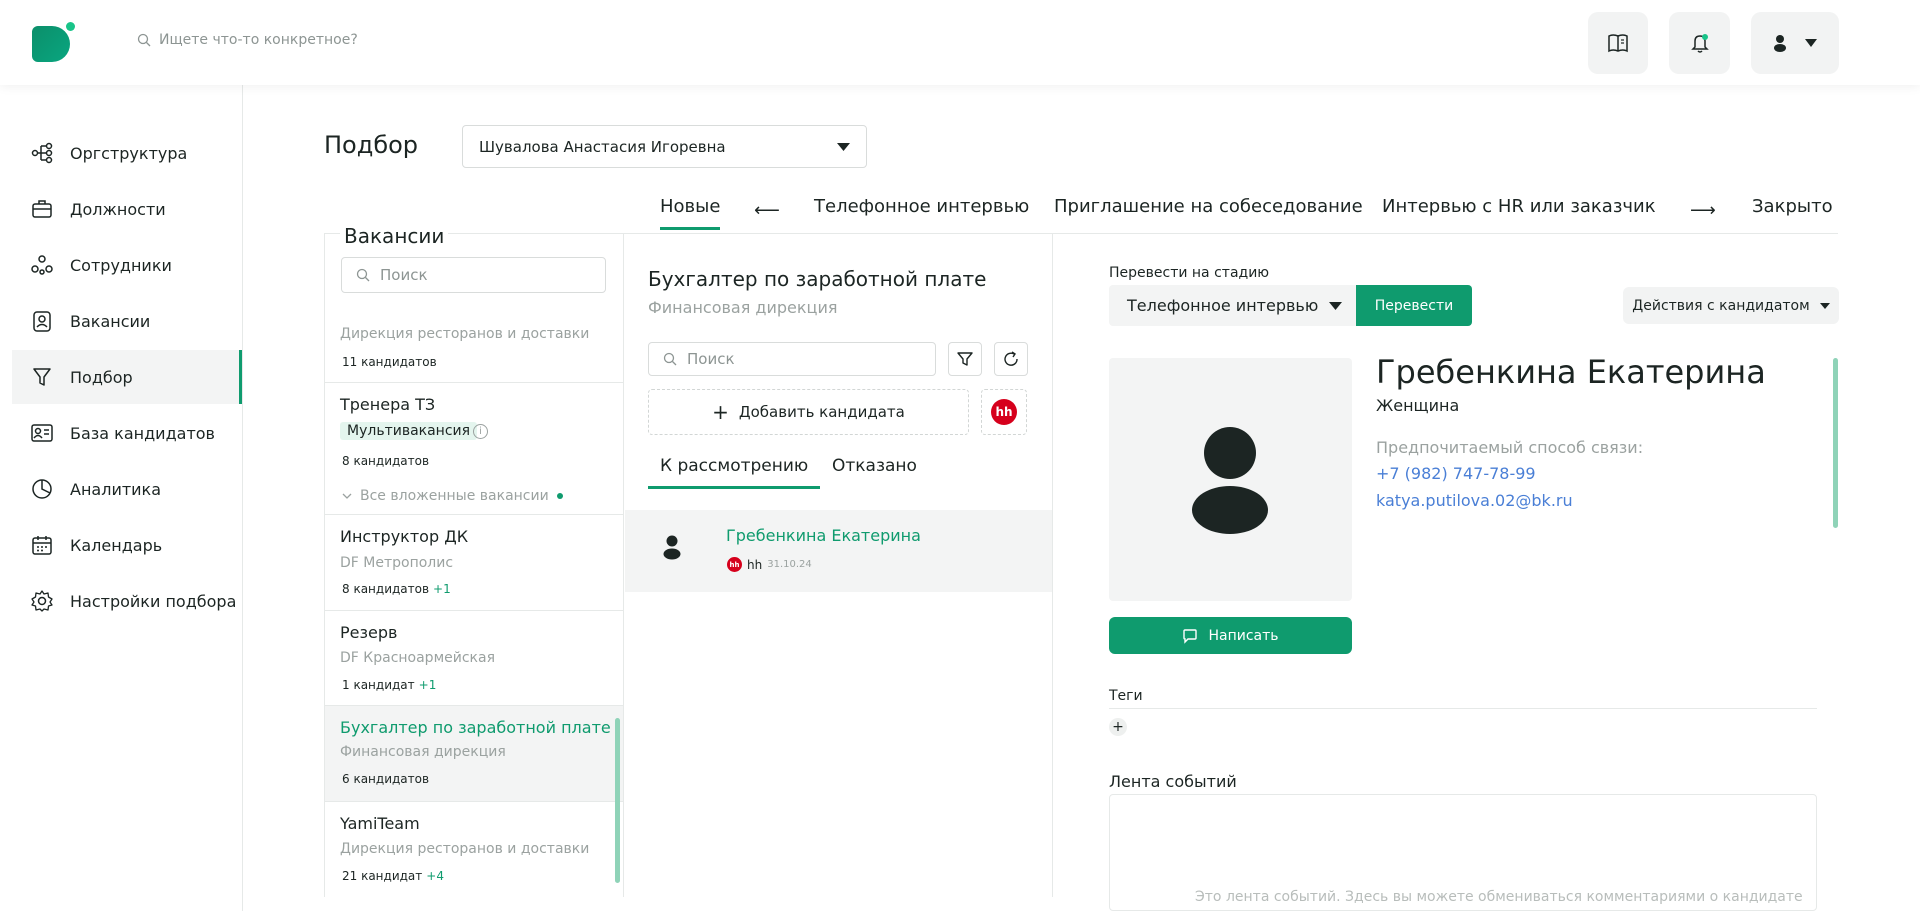  I want to click on id-card-icon, so click(42, 433).